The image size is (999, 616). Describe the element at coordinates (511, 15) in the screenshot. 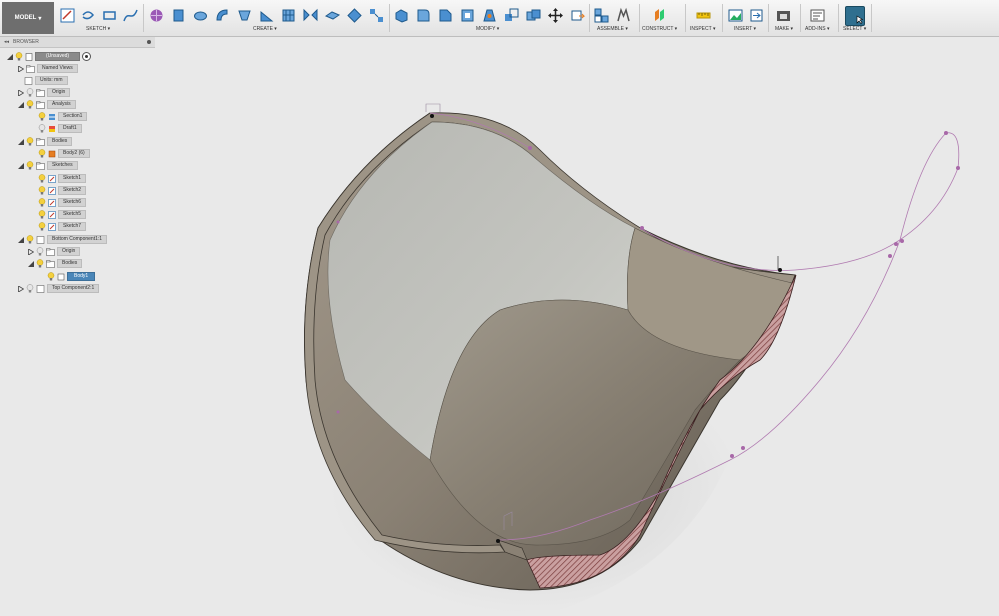

I see `scale-icon` at that location.